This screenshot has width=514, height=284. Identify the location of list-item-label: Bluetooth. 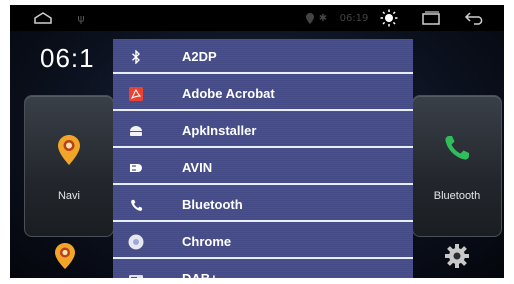
(212, 204).